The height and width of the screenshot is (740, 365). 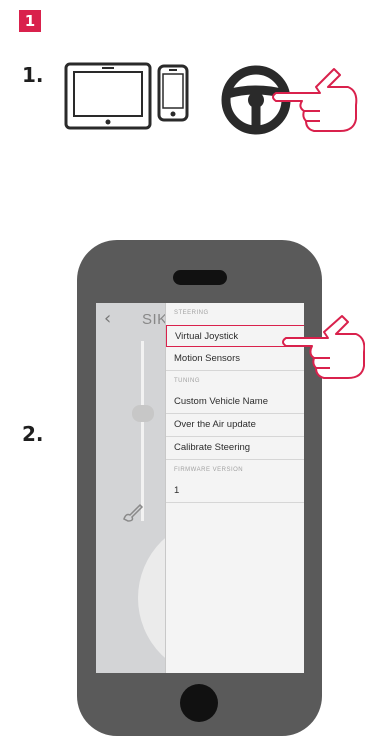 I want to click on menu-item-label: Virtual Joystick, so click(x=207, y=336).